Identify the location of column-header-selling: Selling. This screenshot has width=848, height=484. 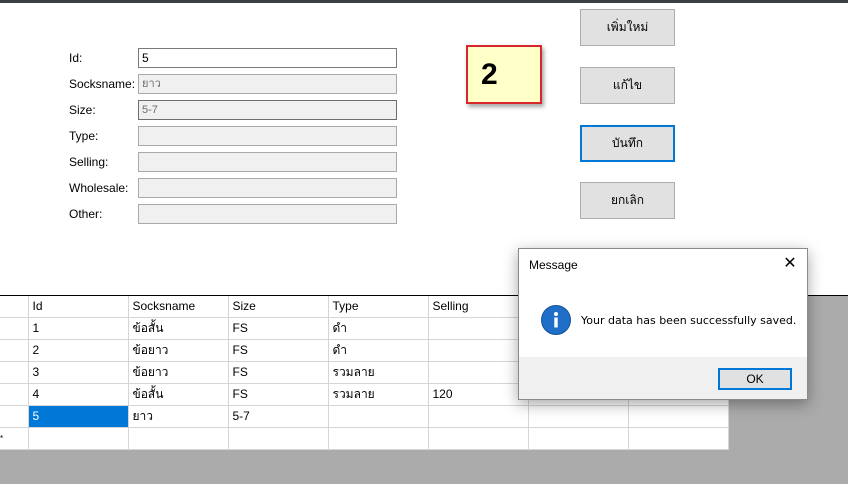
(478, 307).